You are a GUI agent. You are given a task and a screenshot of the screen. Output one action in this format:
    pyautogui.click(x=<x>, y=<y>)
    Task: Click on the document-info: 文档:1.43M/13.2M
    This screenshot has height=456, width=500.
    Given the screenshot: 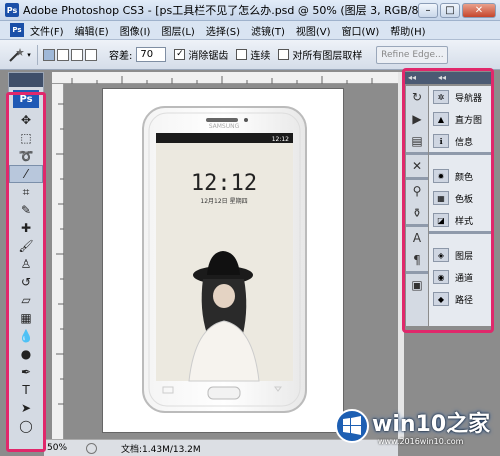 What is the action you would take?
    pyautogui.click(x=161, y=449)
    